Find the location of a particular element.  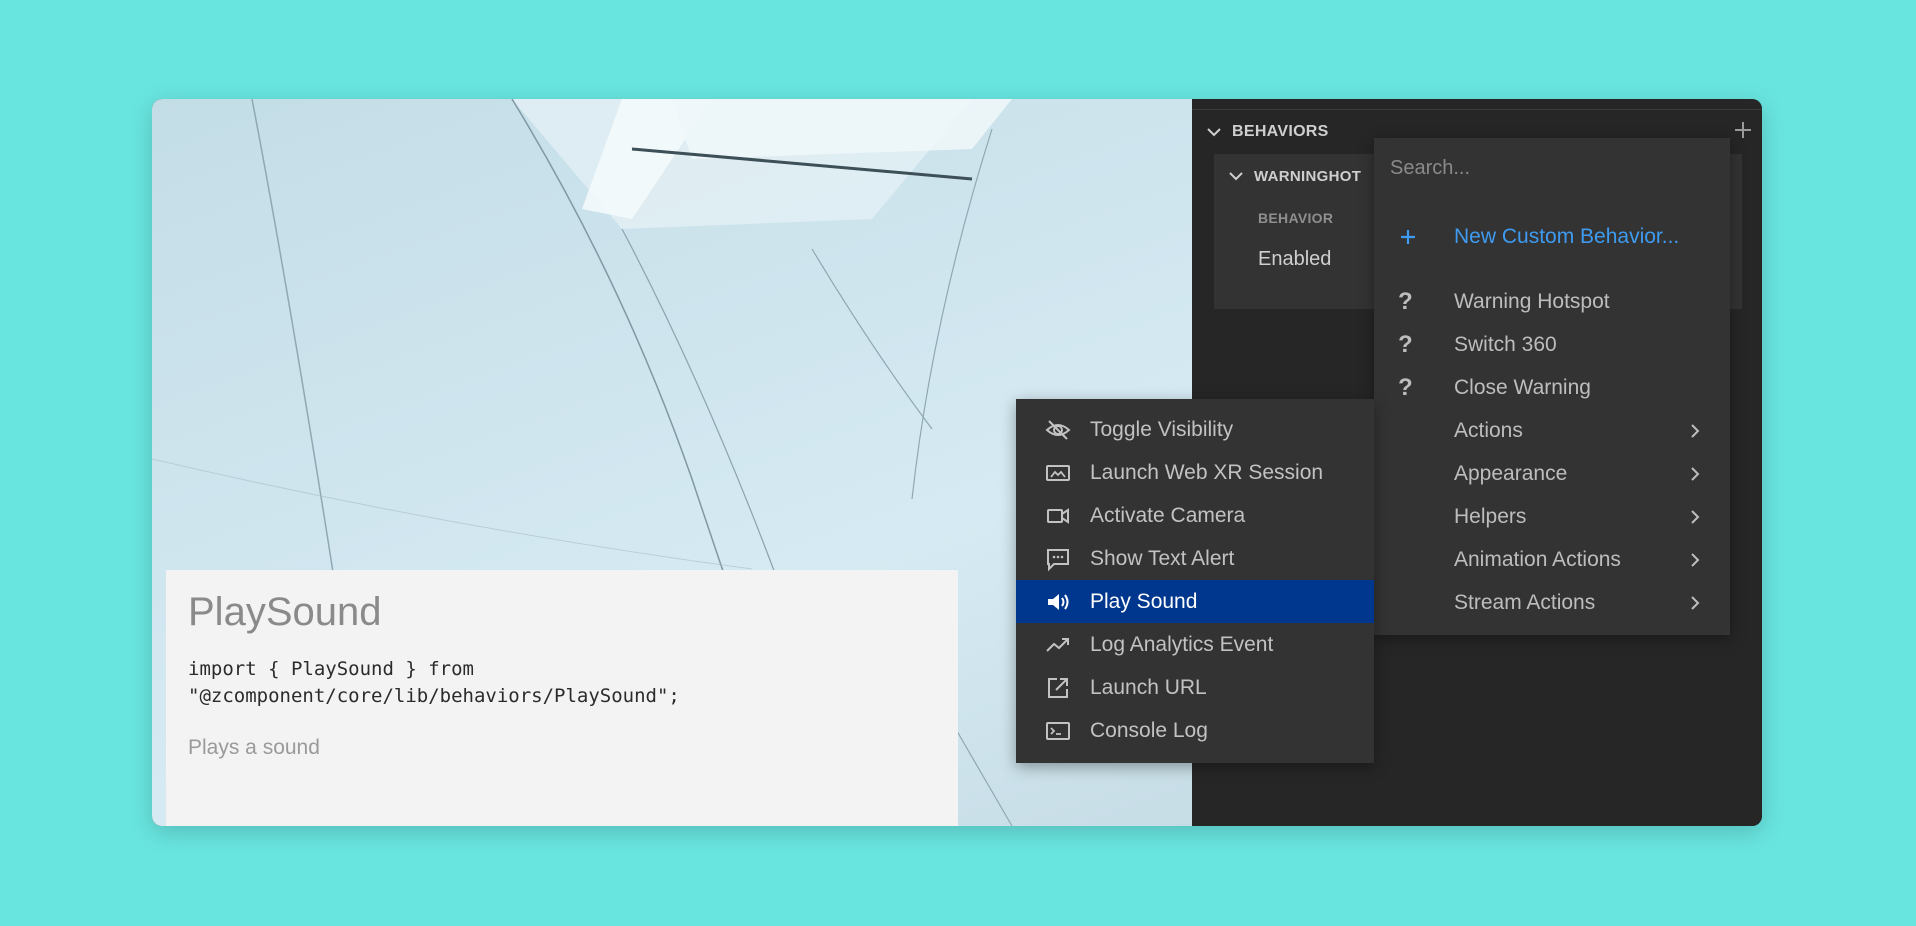

speaker-icon is located at coordinates (1058, 601).